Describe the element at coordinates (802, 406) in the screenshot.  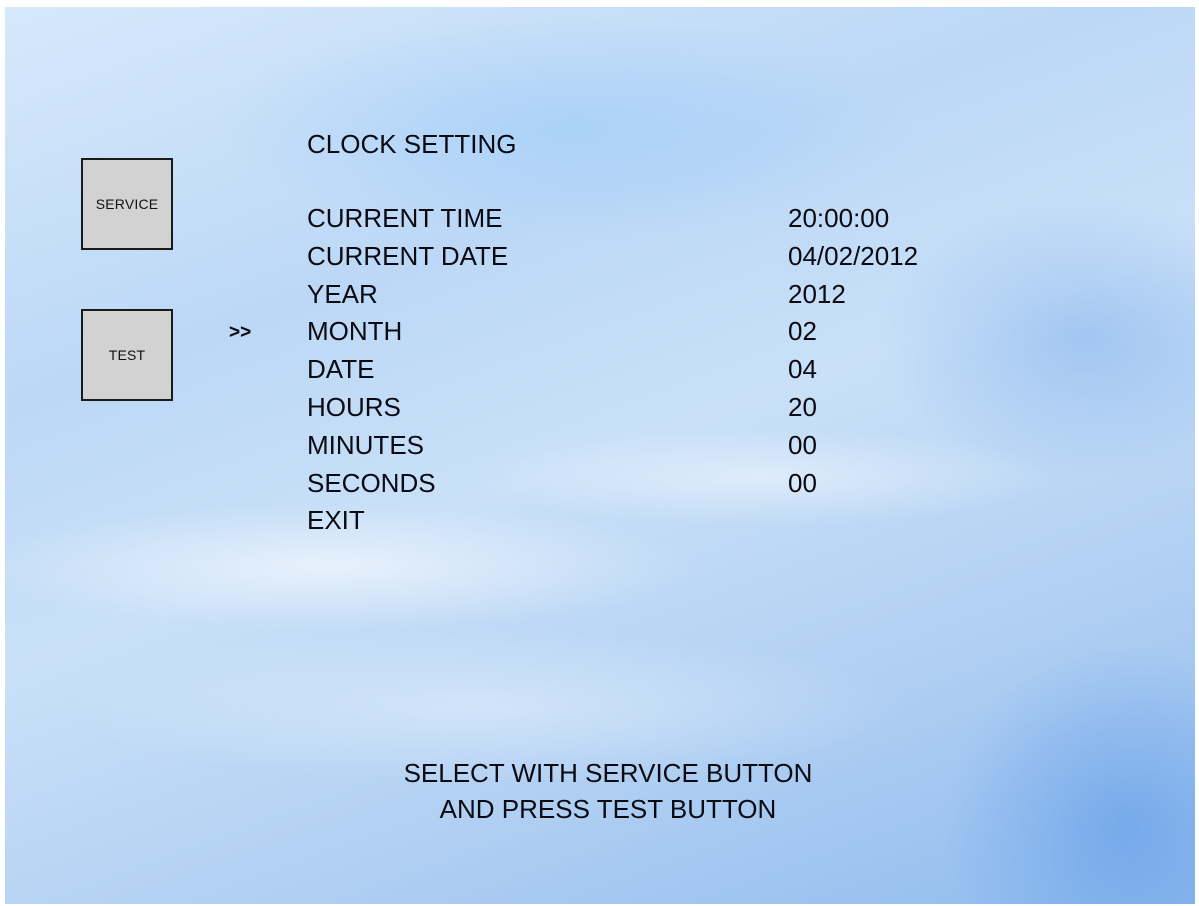
I see `menu-item-value: 20` at that location.